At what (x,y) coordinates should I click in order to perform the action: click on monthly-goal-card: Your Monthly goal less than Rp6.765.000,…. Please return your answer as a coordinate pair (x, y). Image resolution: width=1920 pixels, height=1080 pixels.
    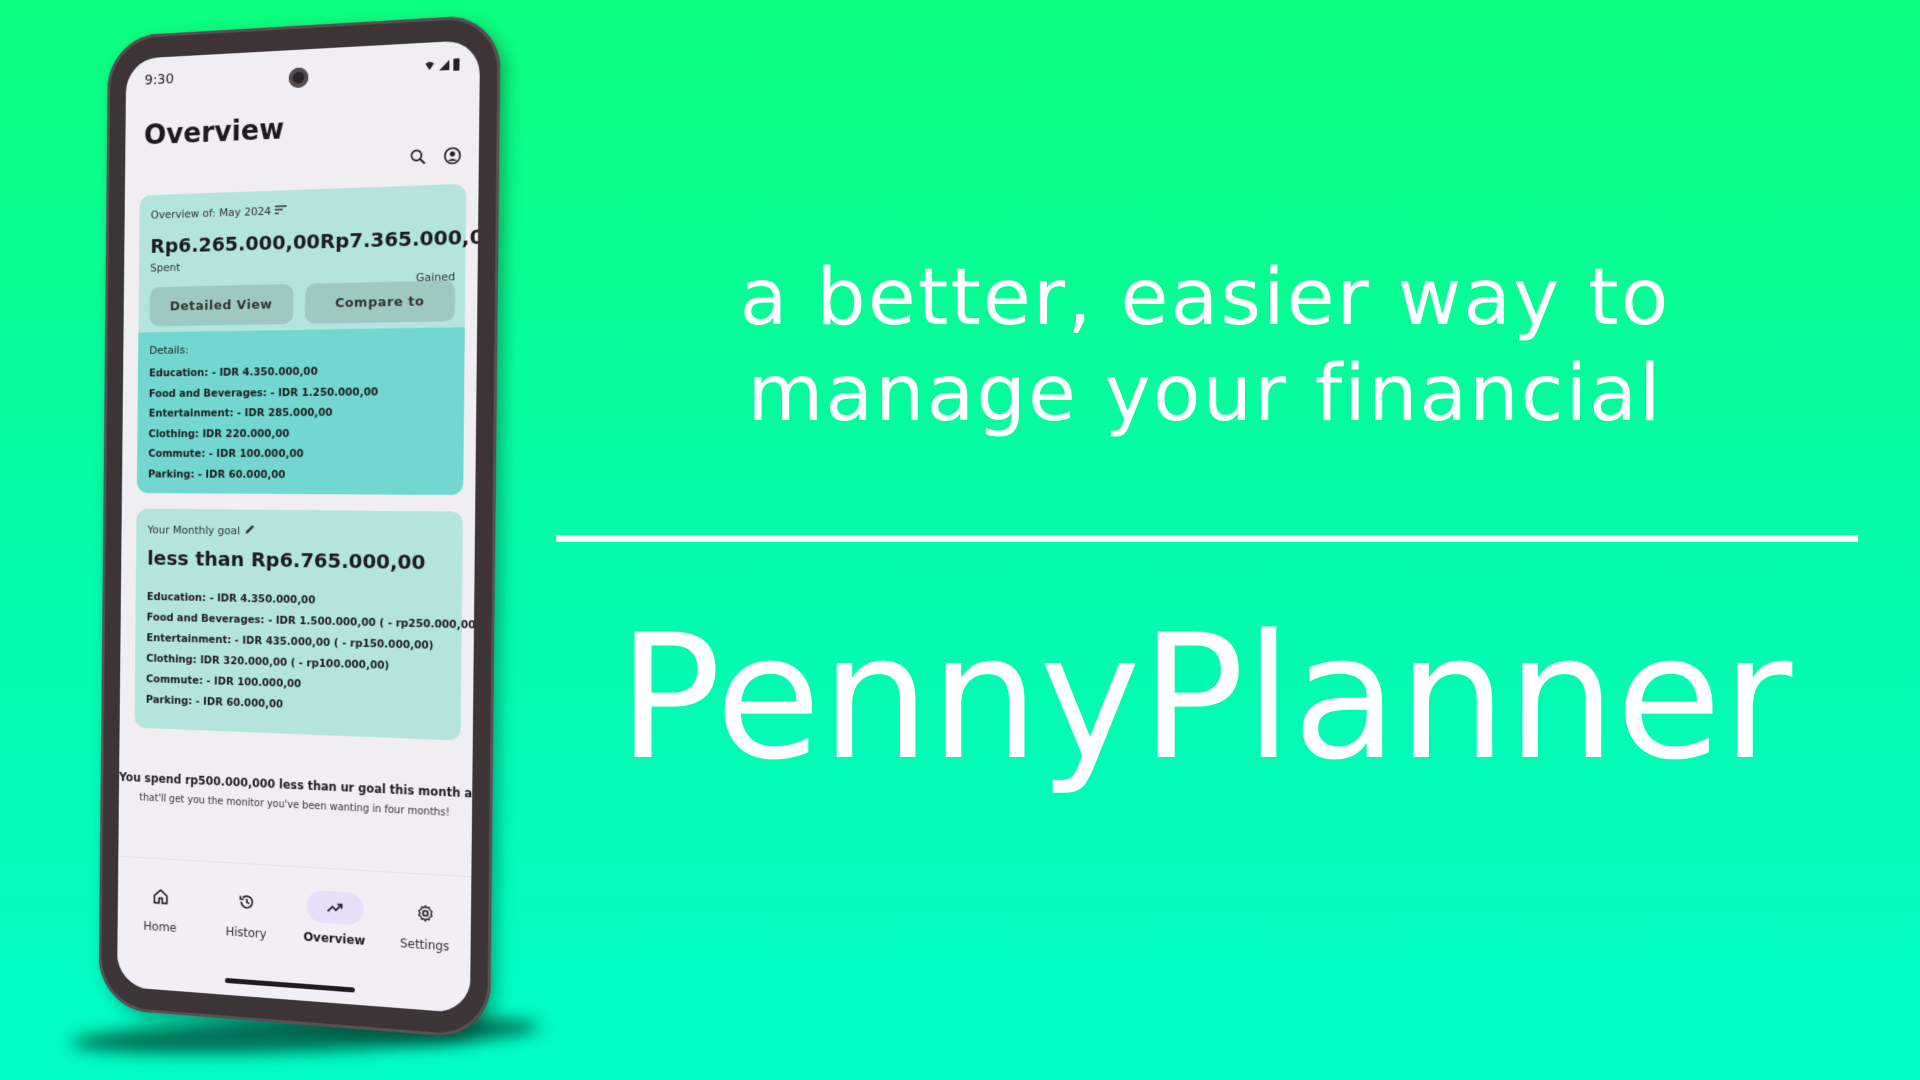
    Looking at the image, I should click on (307, 624).